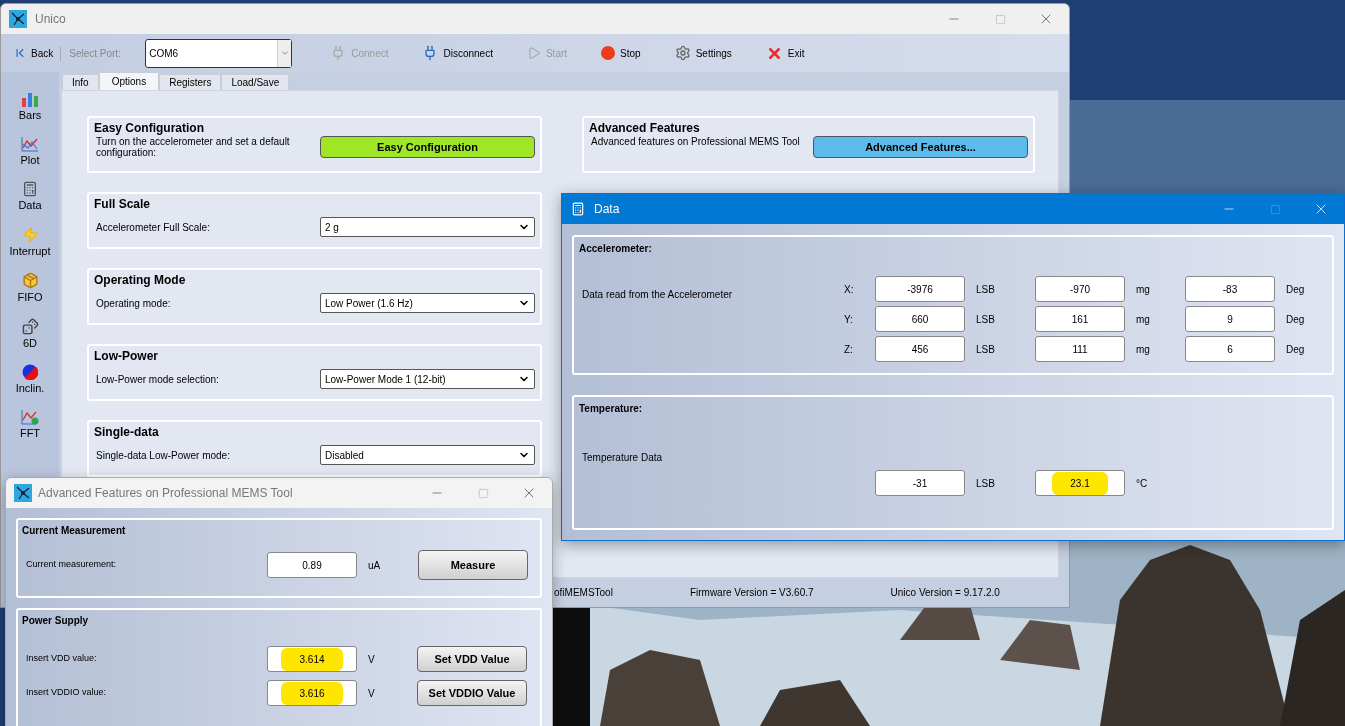  I want to click on sidebar-item: FIFO, so click(30, 288).